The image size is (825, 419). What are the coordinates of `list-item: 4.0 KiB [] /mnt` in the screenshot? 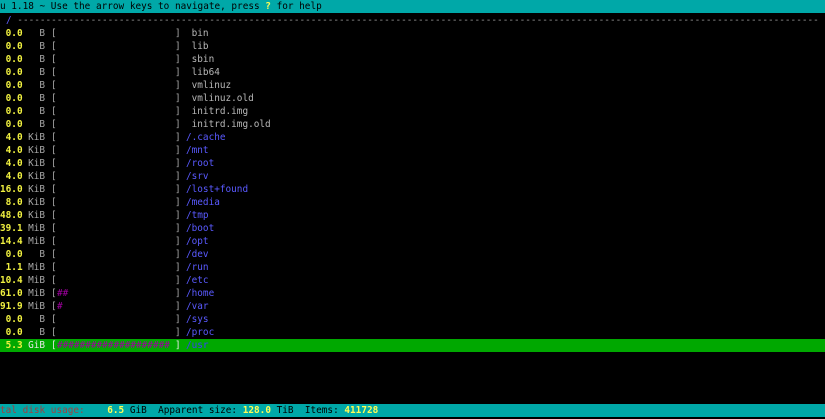 It's located at (412, 150).